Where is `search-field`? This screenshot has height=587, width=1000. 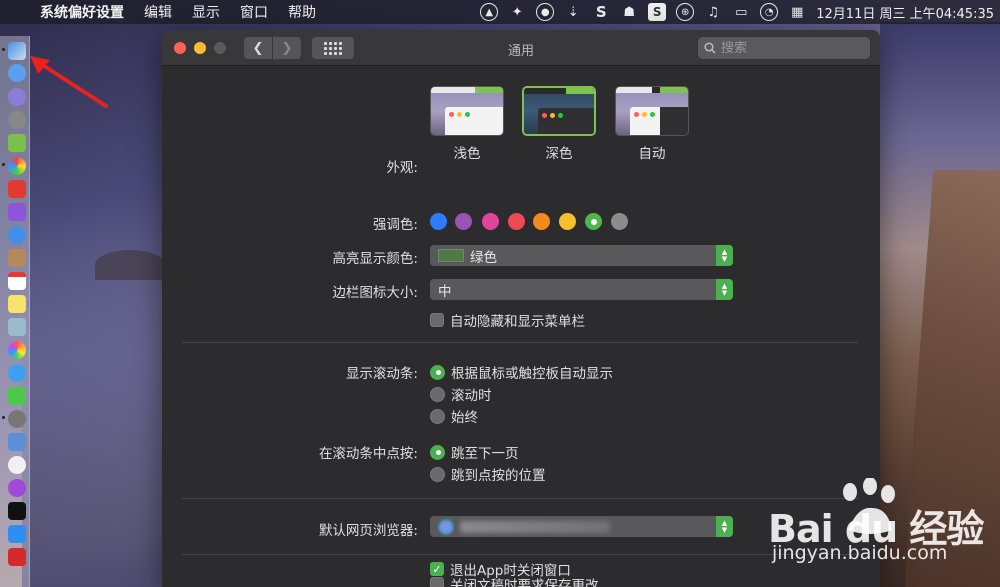 search-field is located at coordinates (784, 48).